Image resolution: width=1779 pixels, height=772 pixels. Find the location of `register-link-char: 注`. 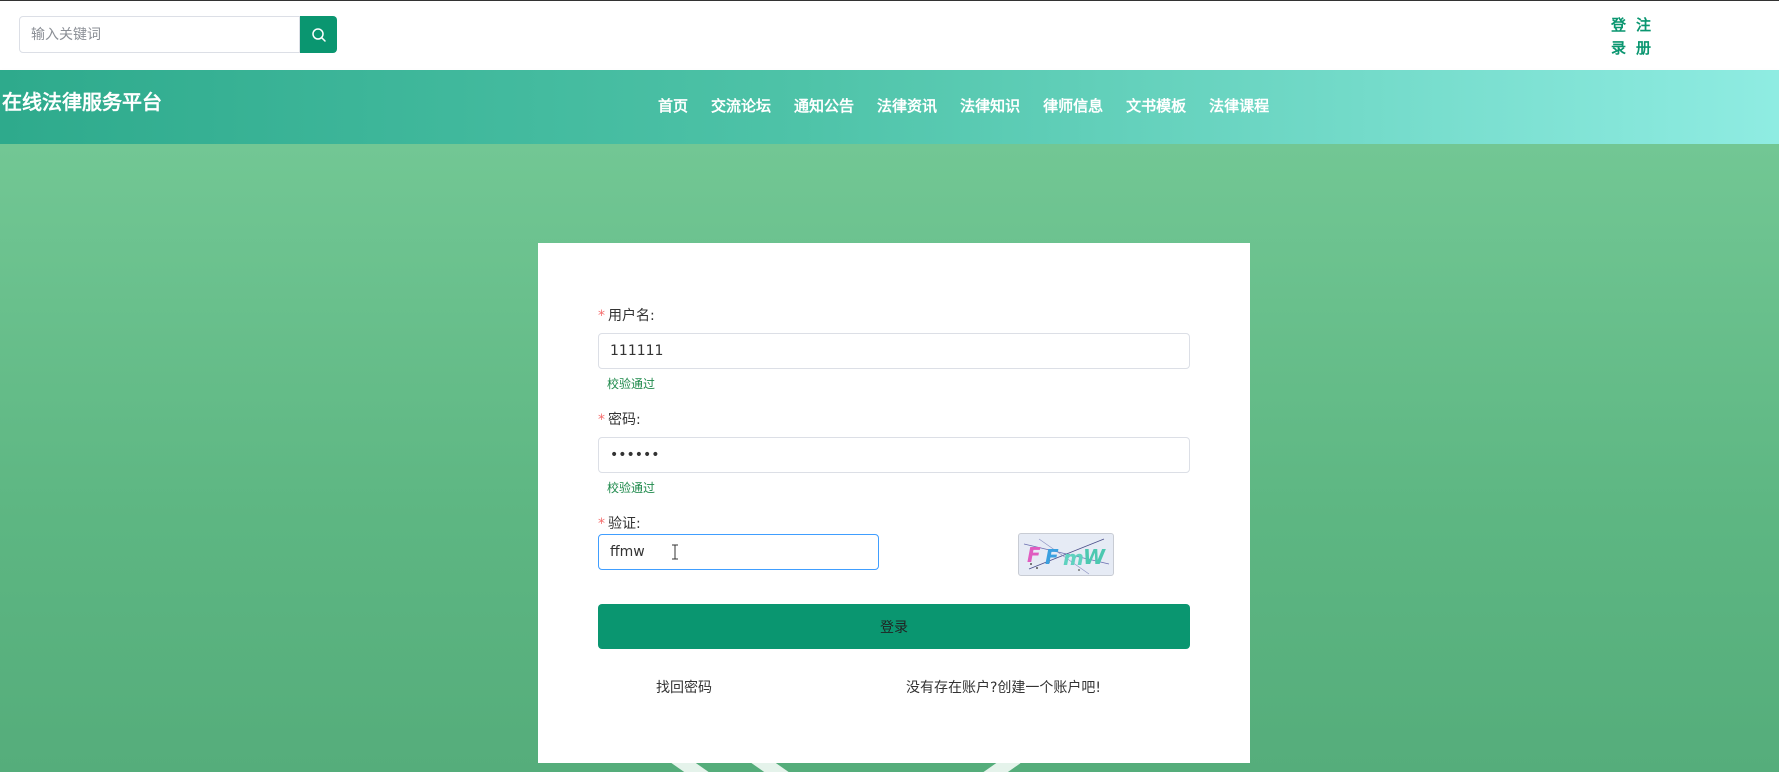

register-link-char: 注 is located at coordinates (1643, 25).